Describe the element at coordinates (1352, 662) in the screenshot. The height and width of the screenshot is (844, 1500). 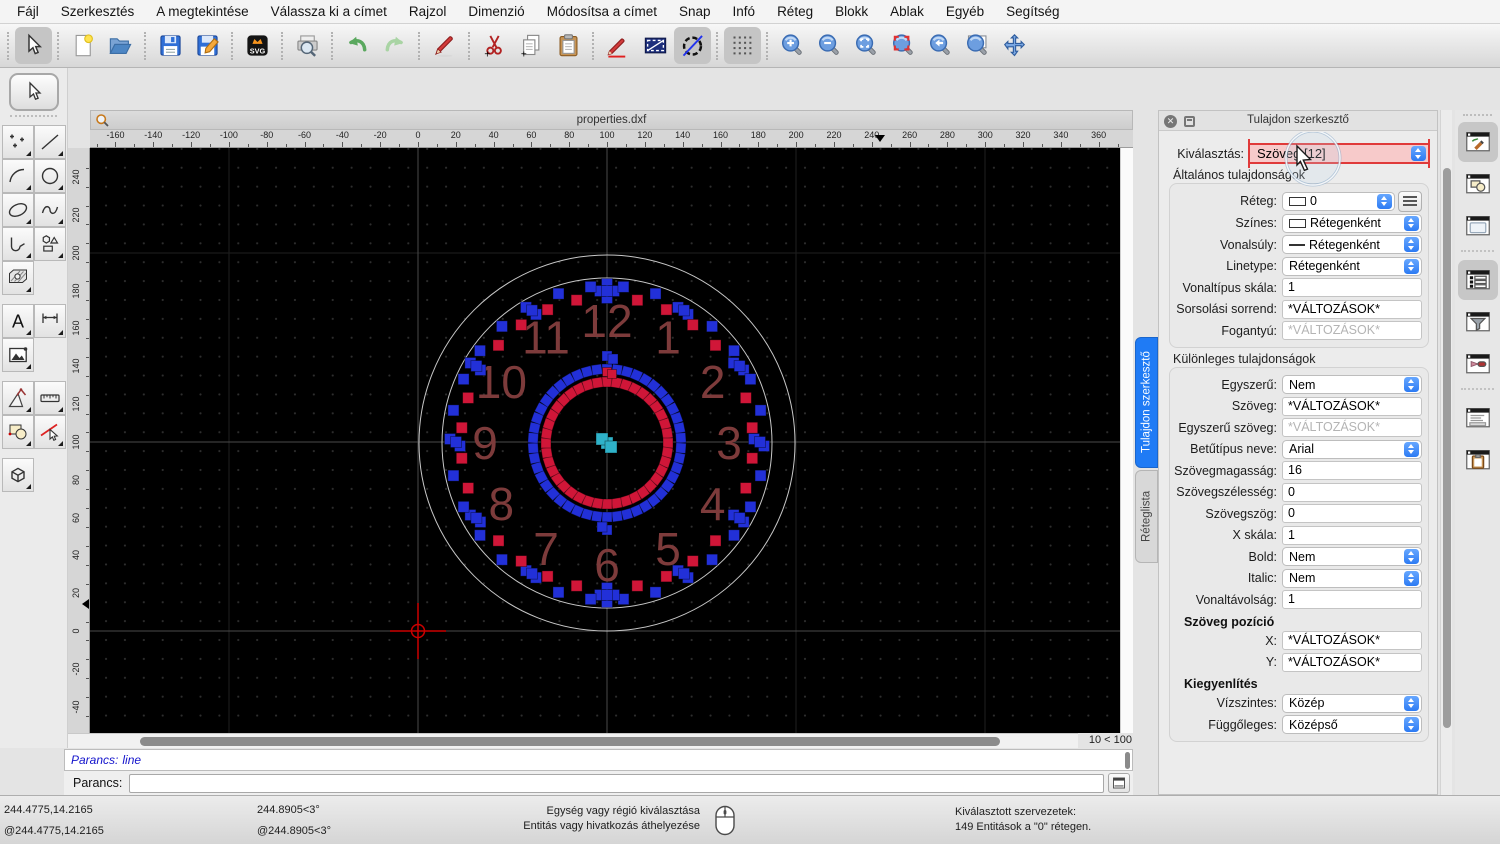
I see `y-field: *VÁLTOZÁSOK*` at that location.